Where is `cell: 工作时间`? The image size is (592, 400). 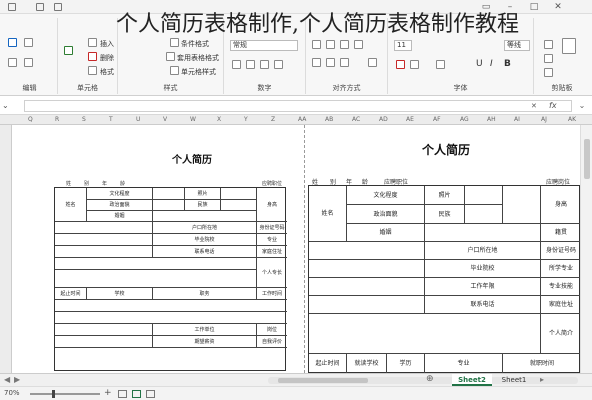 cell: 工作时间 is located at coordinates (272, 294).